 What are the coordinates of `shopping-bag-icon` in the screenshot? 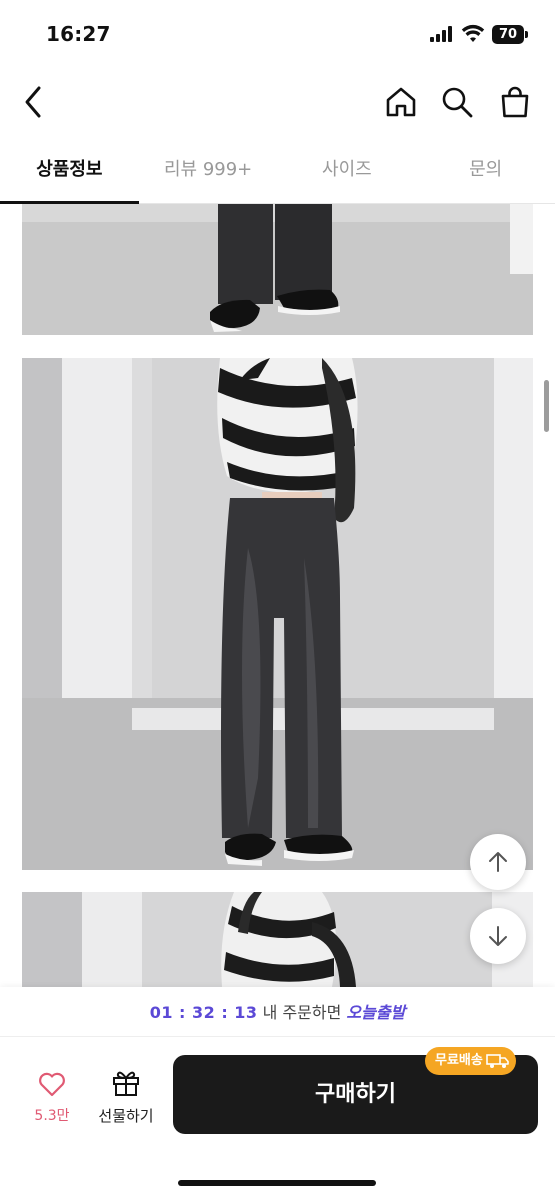 It's located at (515, 102).